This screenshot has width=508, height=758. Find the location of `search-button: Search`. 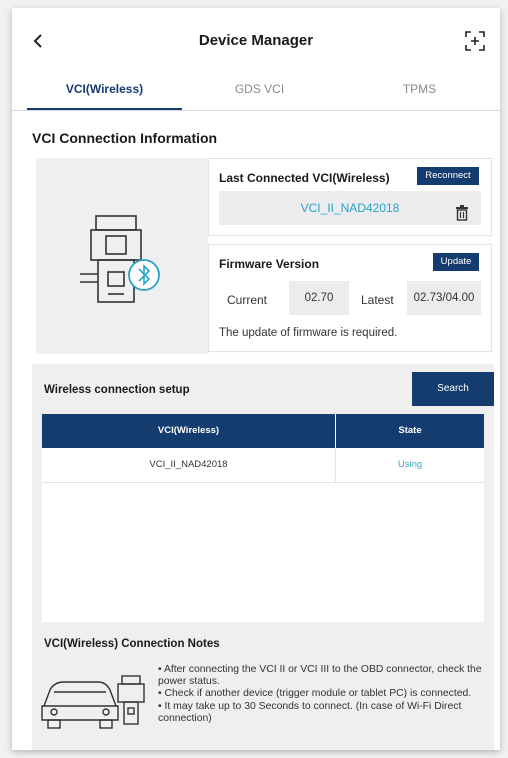

search-button: Search is located at coordinates (453, 389).